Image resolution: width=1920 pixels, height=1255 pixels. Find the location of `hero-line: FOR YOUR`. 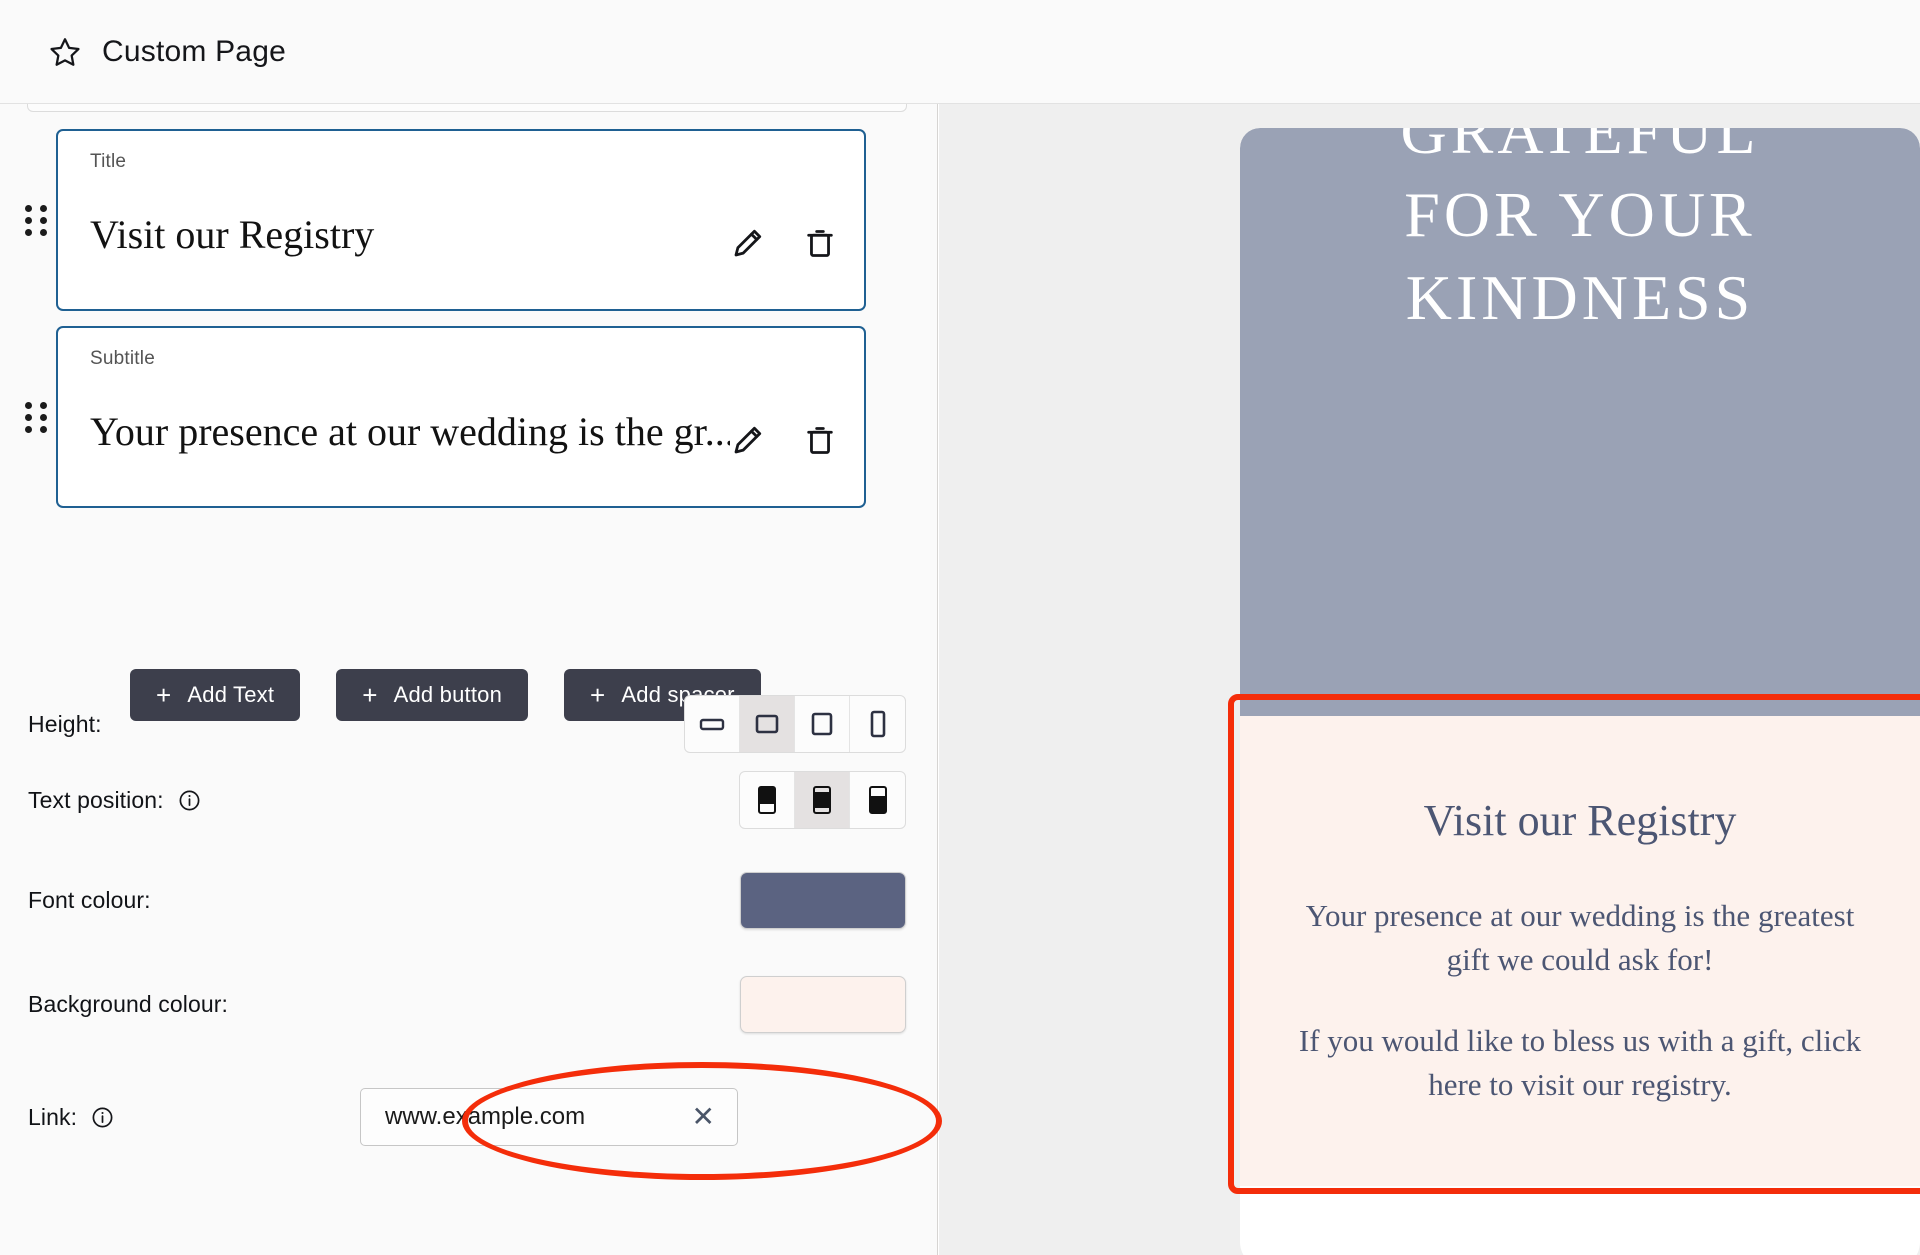

hero-line: FOR YOUR is located at coordinates (1580, 215).